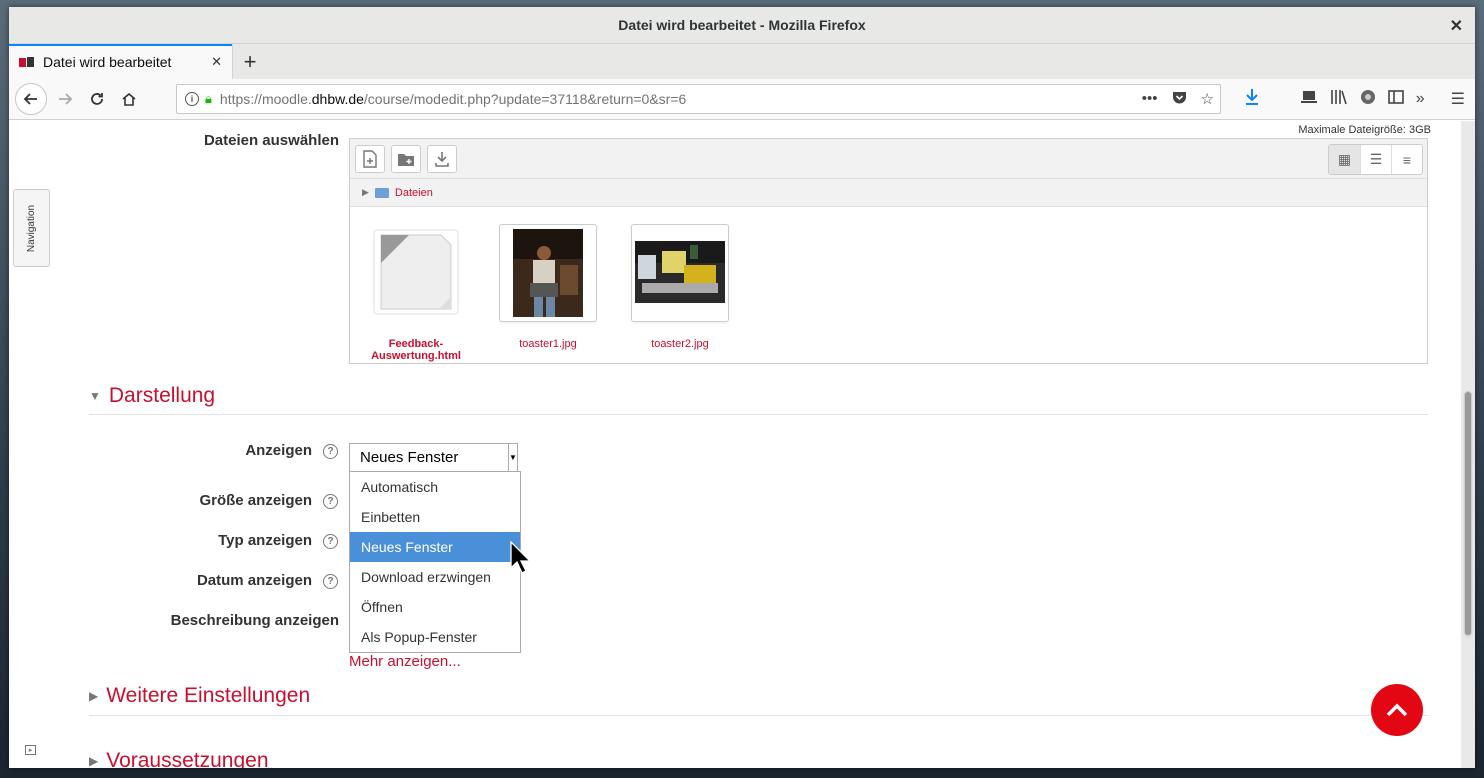 This screenshot has height=778, width=1484. Describe the element at coordinates (1309, 99) in the screenshot. I see `synced-tabs-icon` at that location.